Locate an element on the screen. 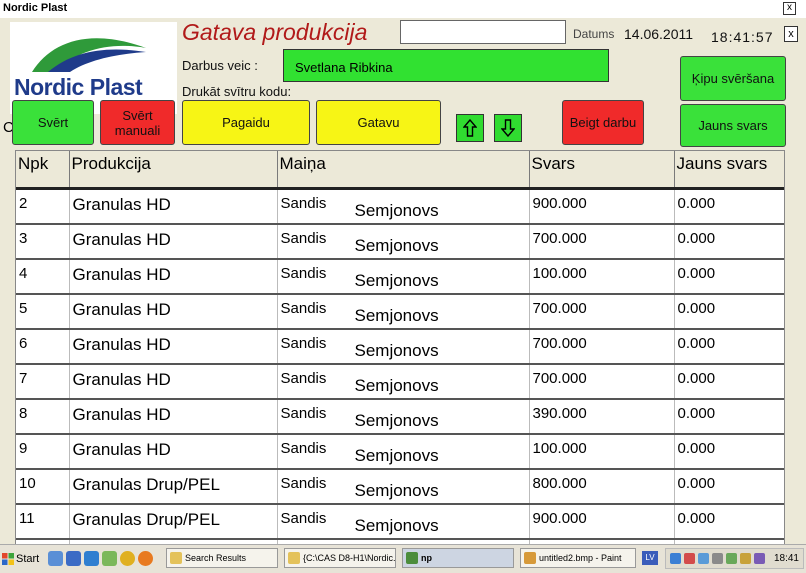  operator-field: Svetlana Ribkina is located at coordinates (446, 65).